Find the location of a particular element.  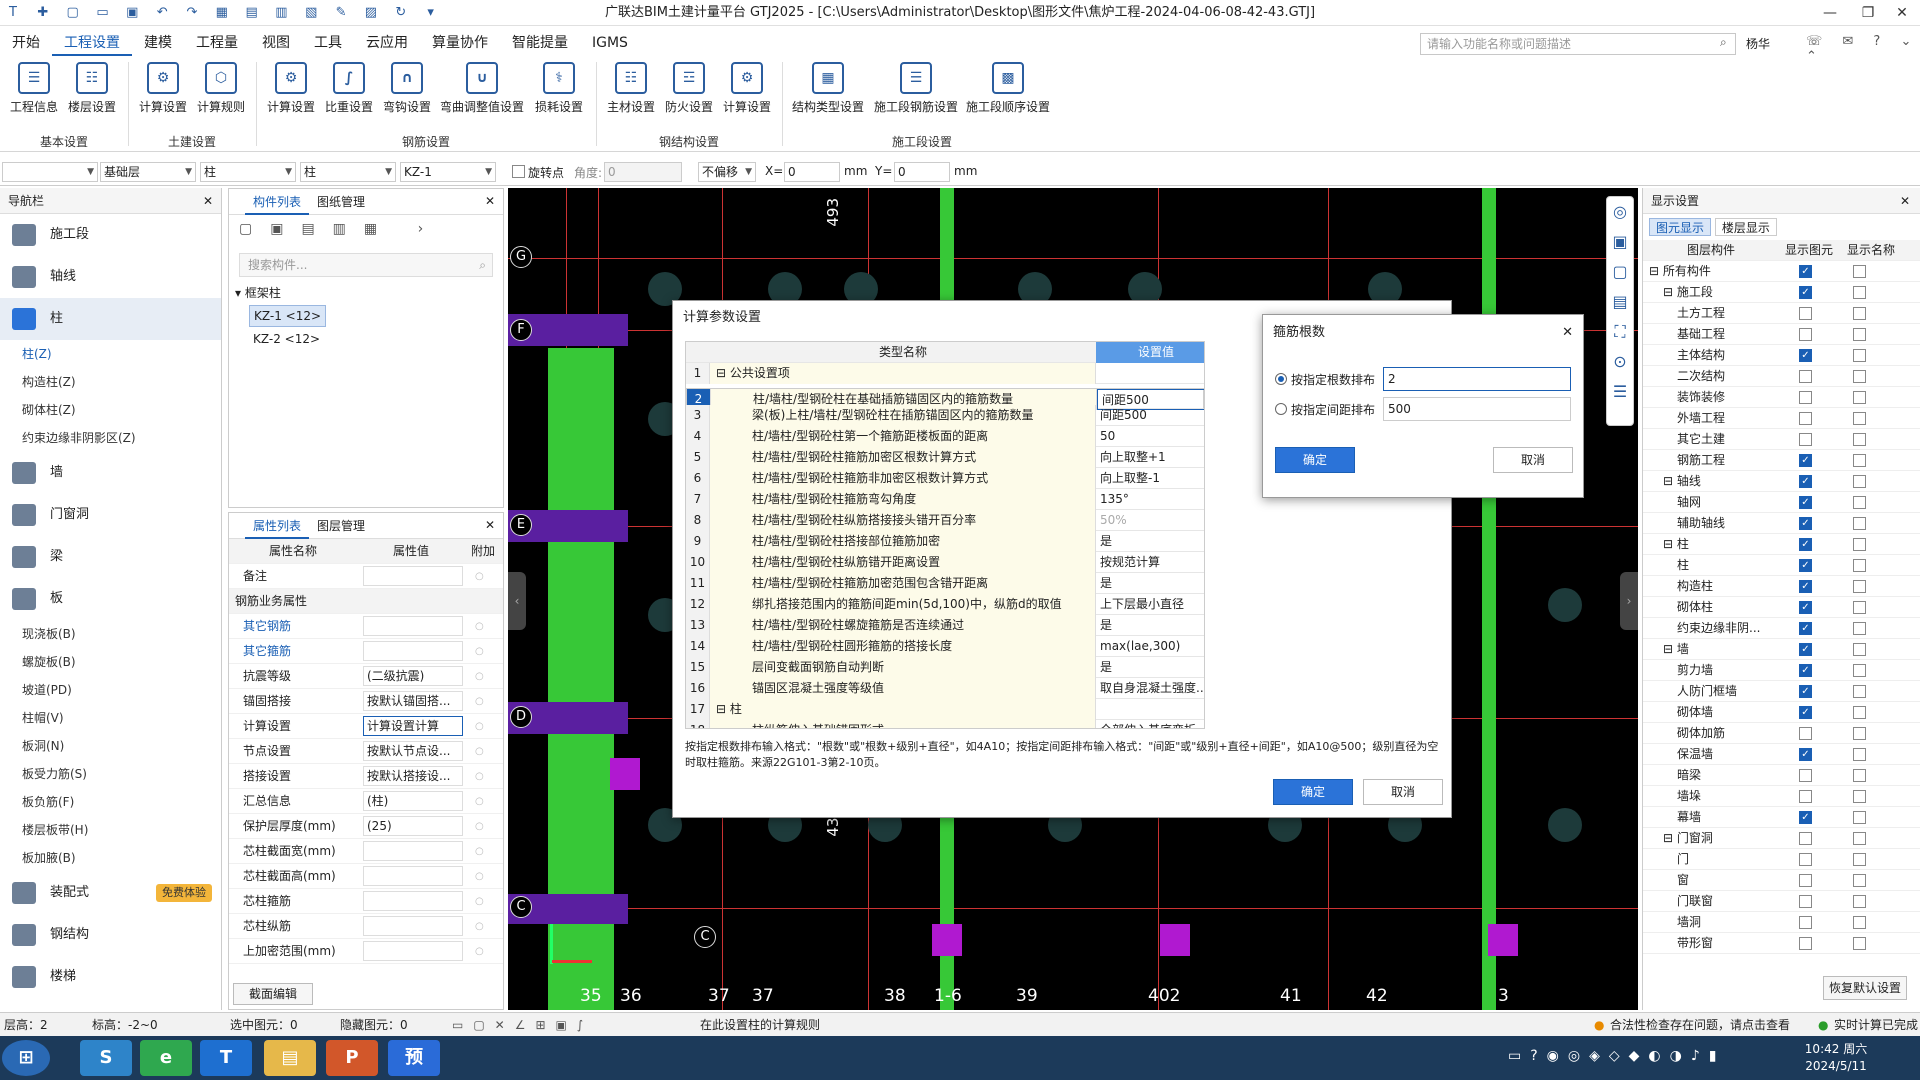

calc-row: 18柱纵筋伸入基础锚固形式全部伸入基底弯折 is located at coordinates (945, 724).